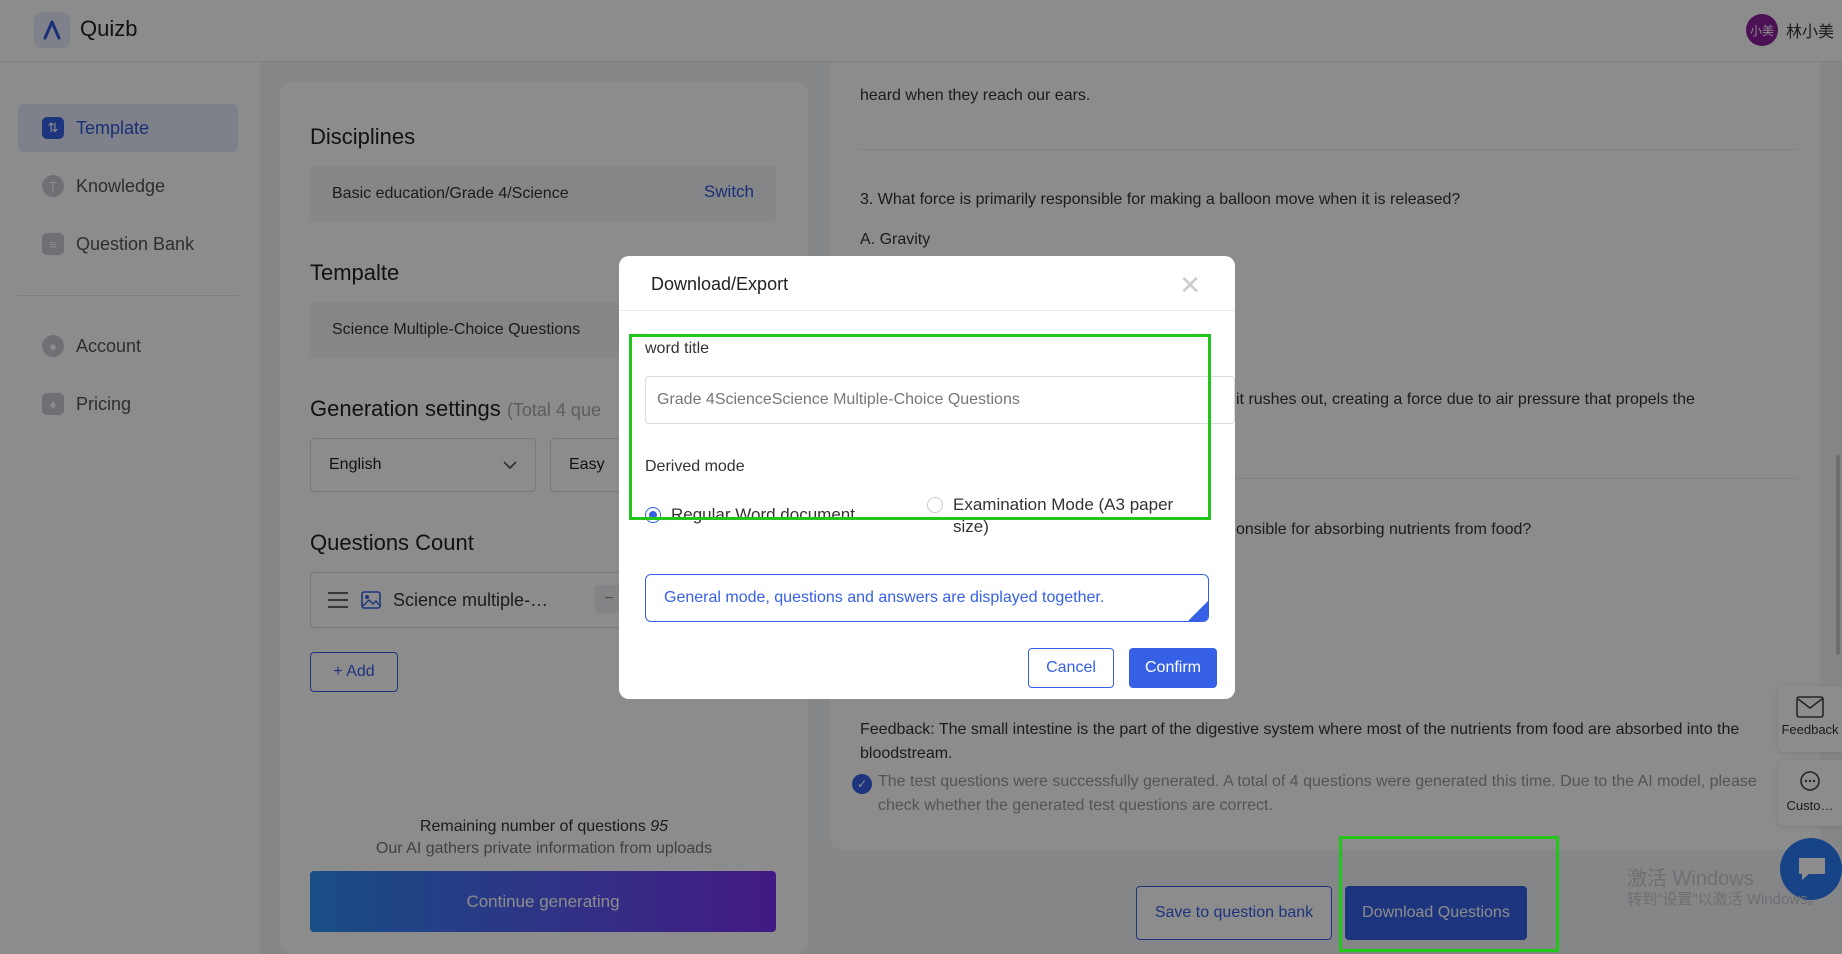  I want to click on close-icon: ✕, so click(1190, 285).